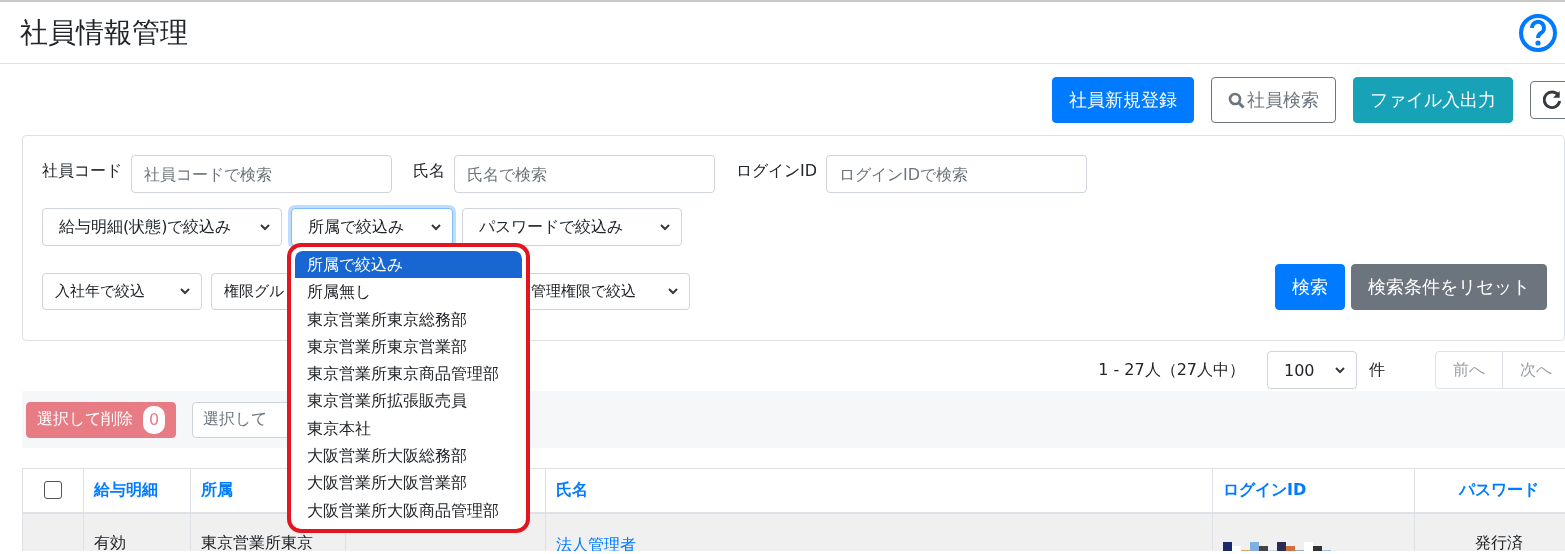 Image resolution: width=1565 pixels, height=554 pixels. What do you see at coordinates (572, 227) in the screenshot?
I see `filter-select: パスワードで絞込み` at bounding box center [572, 227].